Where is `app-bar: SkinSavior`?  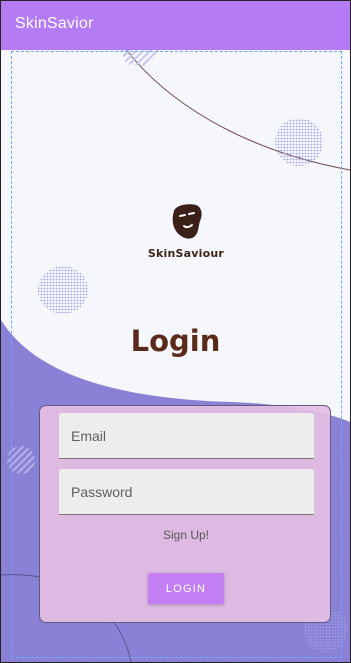
app-bar: SkinSavior is located at coordinates (175, 25).